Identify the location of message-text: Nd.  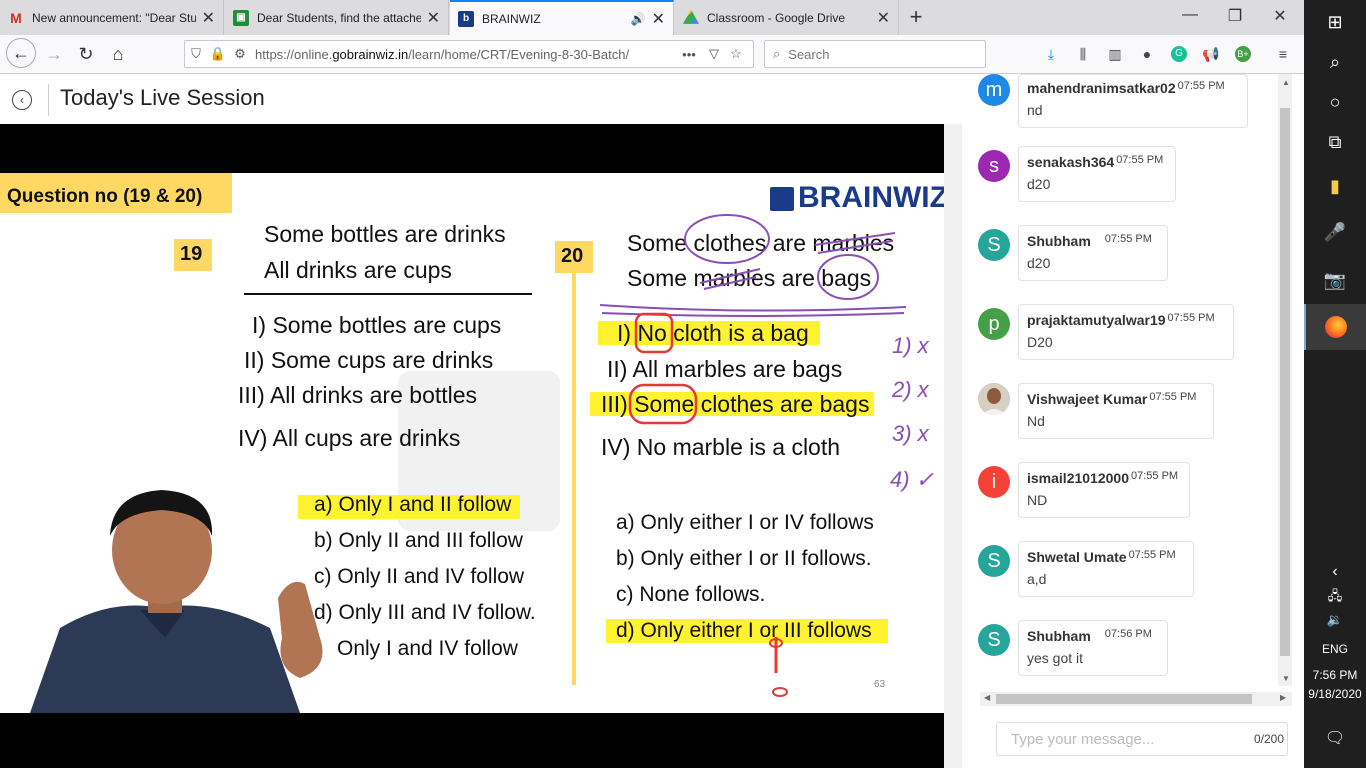
(1036, 421).